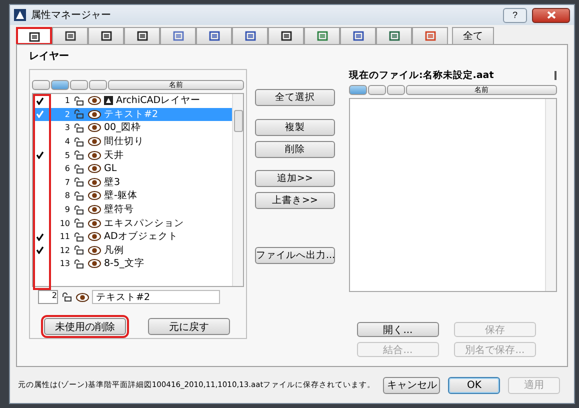 This screenshot has width=579, height=408. I want to click on layer-name: 壁3, so click(112, 182).